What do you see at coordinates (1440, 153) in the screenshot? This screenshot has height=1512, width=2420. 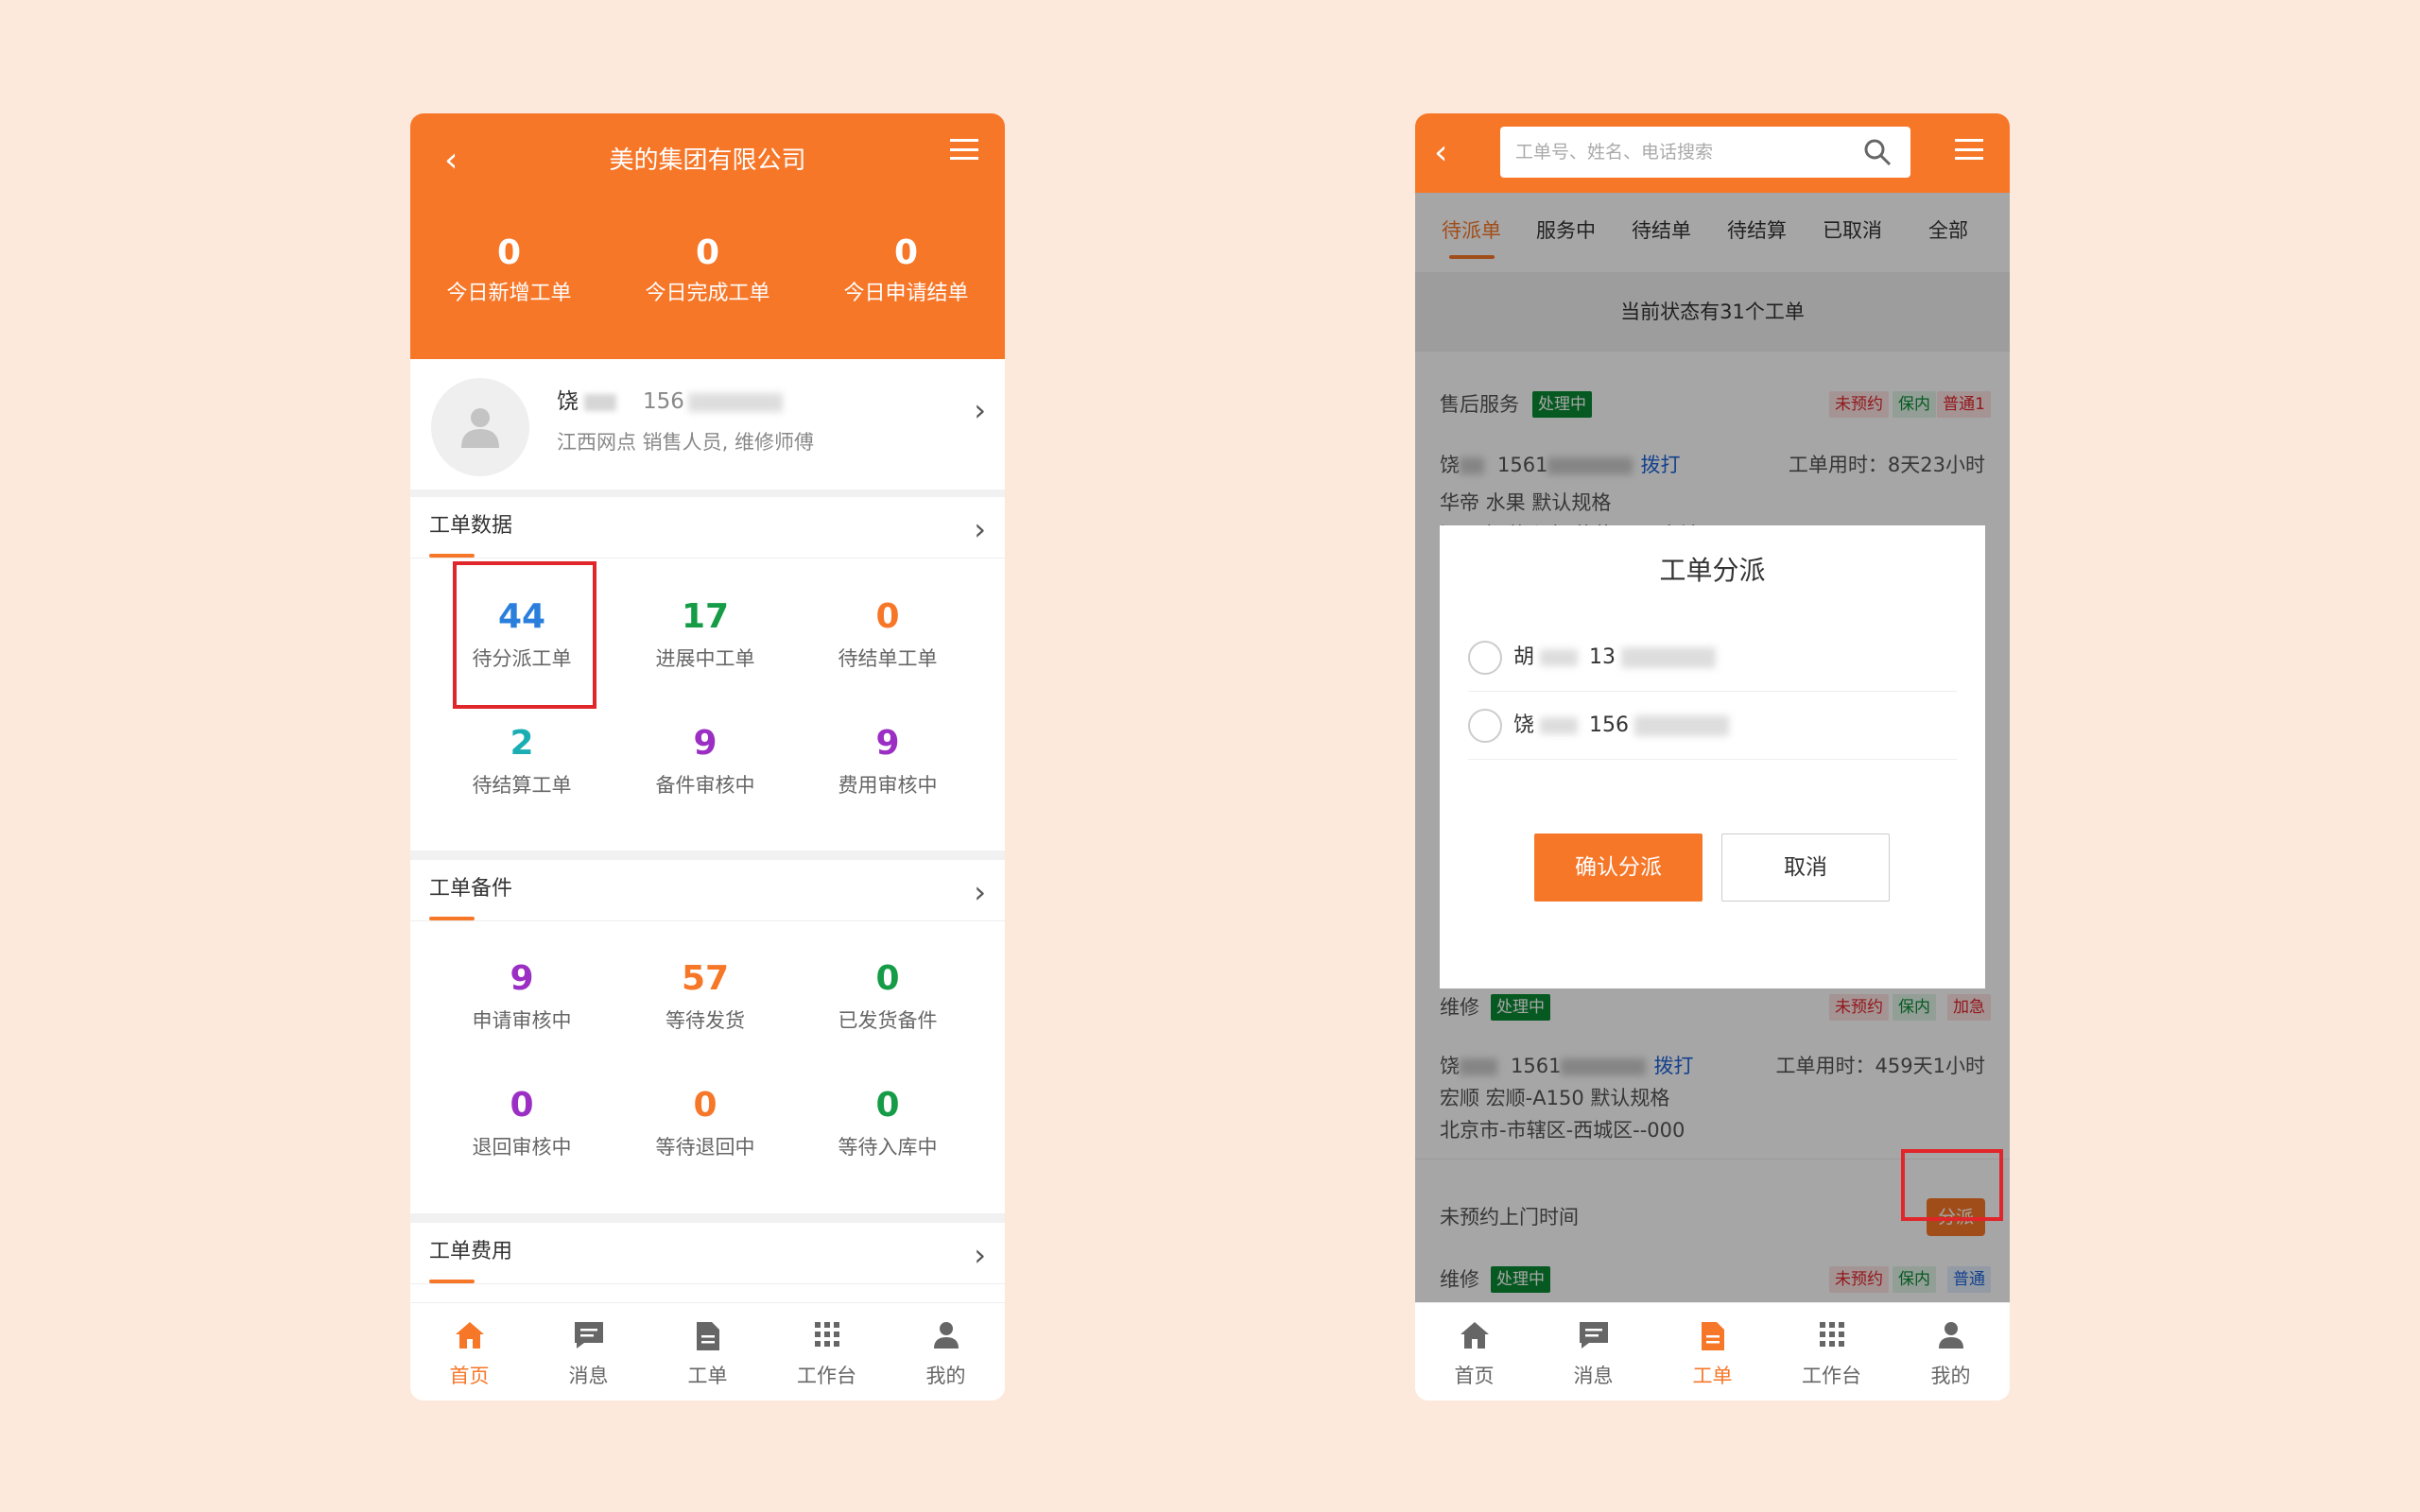 I see `back-icon: ‹` at bounding box center [1440, 153].